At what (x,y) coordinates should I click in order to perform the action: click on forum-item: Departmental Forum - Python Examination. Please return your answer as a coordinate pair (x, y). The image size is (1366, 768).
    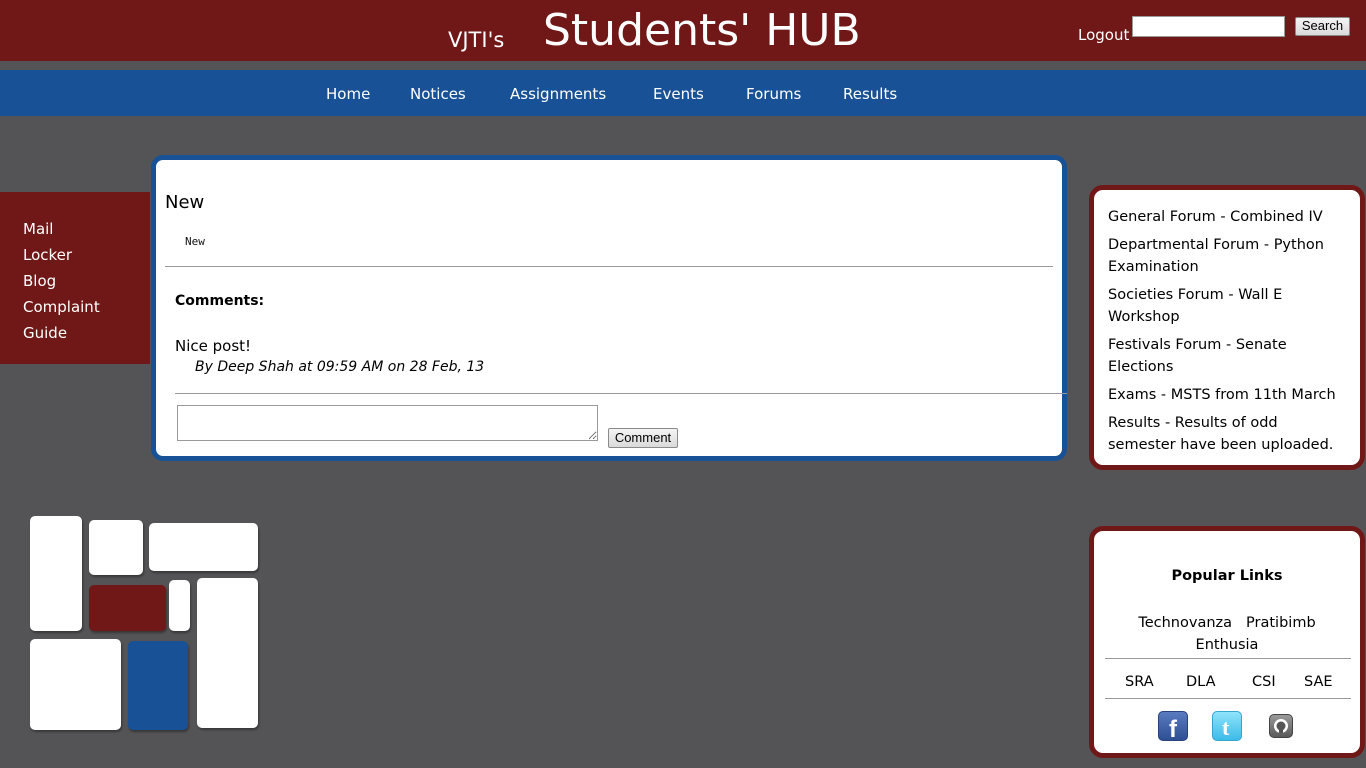
    Looking at the image, I should click on (1228, 256).